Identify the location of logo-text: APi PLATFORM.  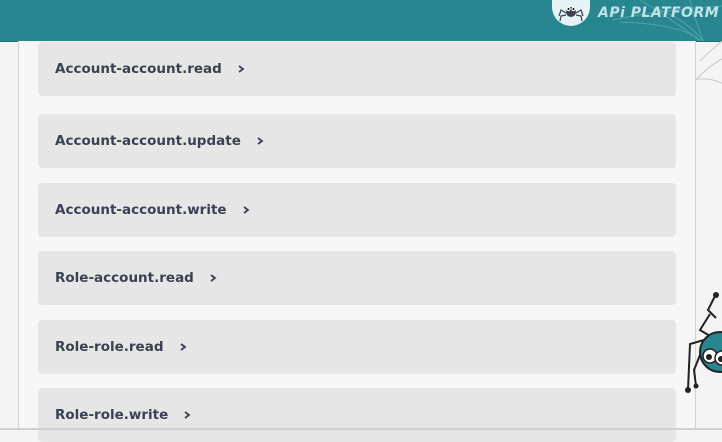
(659, 13).